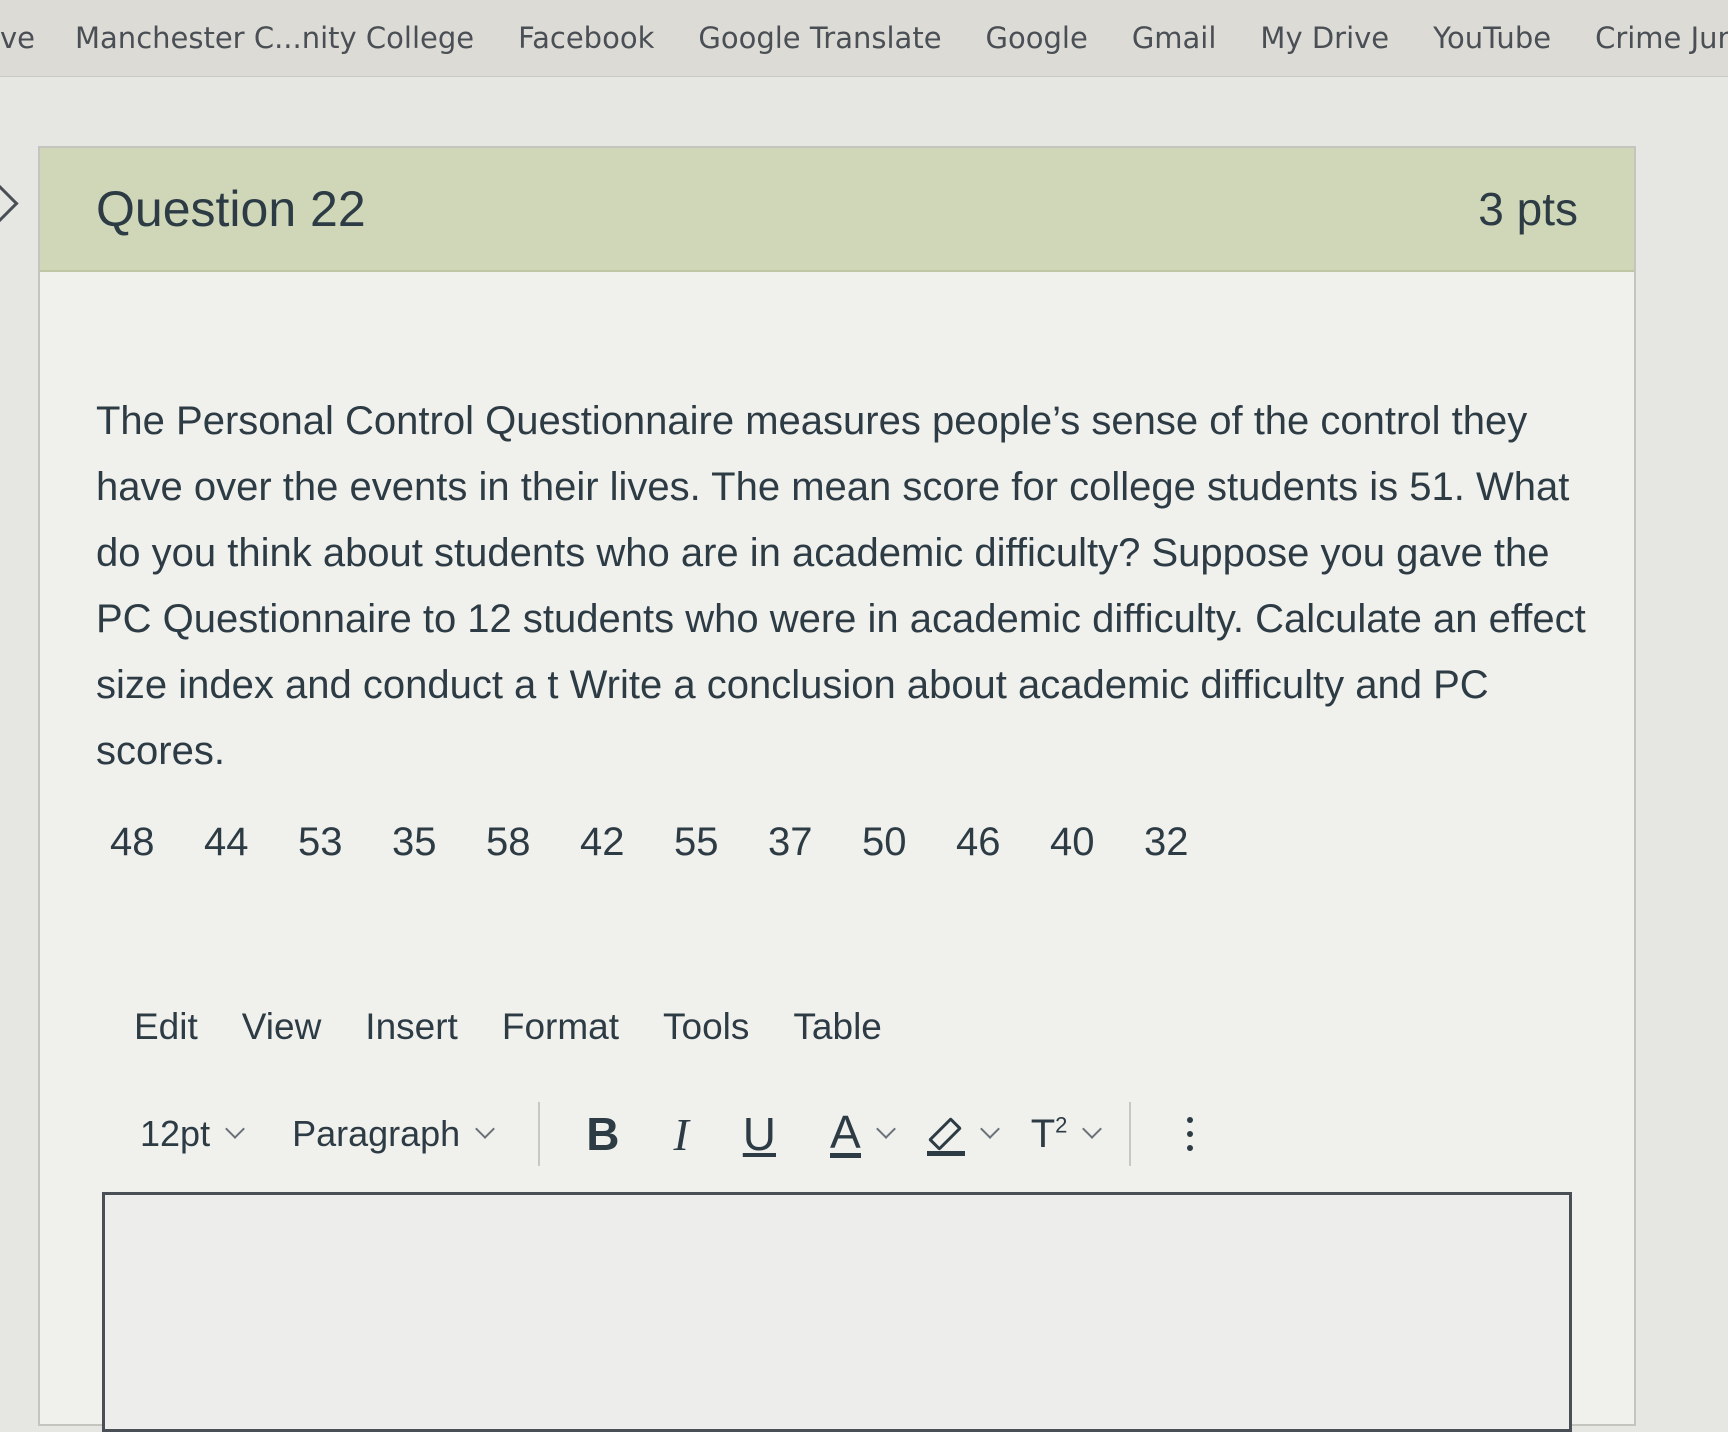 Image resolution: width=1728 pixels, height=1432 pixels. What do you see at coordinates (837, 210) in the screenshot?
I see `question-header: Question 22 3 pts` at bounding box center [837, 210].